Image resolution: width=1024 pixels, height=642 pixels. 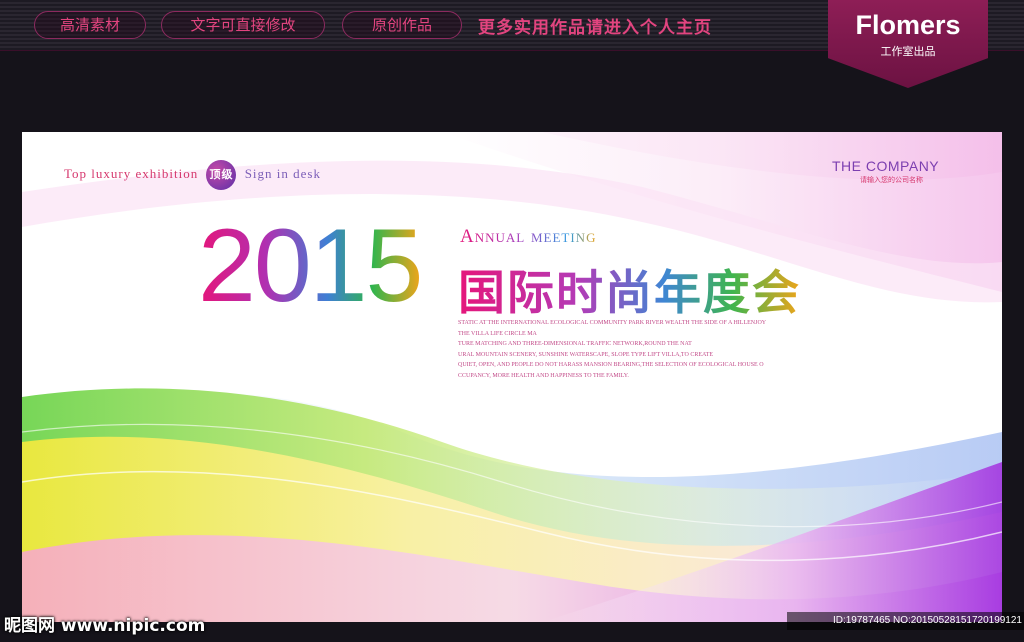 What do you see at coordinates (905, 621) in the screenshot?
I see `image-id-watermark: ID:19787465 NO:20150528151720199121` at bounding box center [905, 621].